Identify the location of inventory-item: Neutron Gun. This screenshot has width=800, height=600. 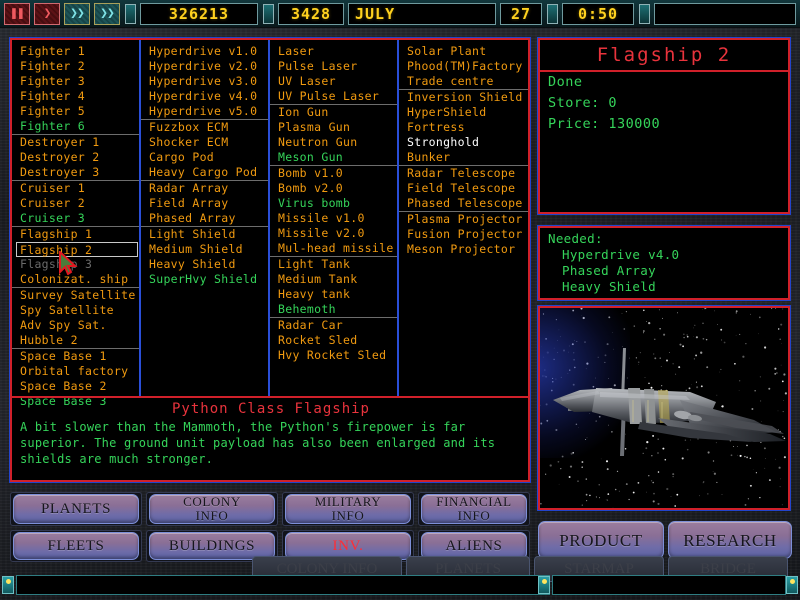
(336, 142).